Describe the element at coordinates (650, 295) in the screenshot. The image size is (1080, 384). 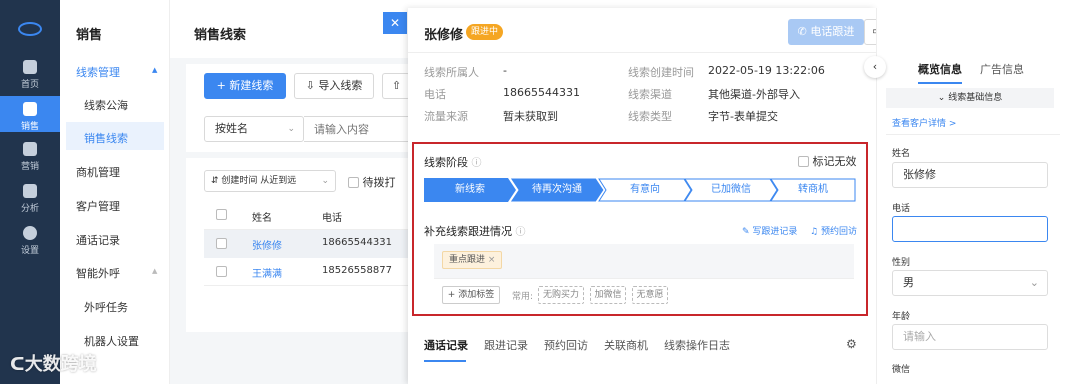
I see `common-tag: 无意愿` at that location.